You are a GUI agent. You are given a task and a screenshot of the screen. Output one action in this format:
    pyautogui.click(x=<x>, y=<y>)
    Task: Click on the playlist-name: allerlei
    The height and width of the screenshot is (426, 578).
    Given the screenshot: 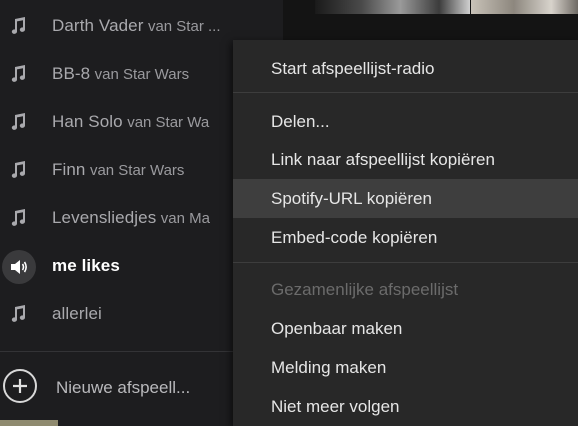 What is the action you would take?
    pyautogui.click(x=77, y=313)
    